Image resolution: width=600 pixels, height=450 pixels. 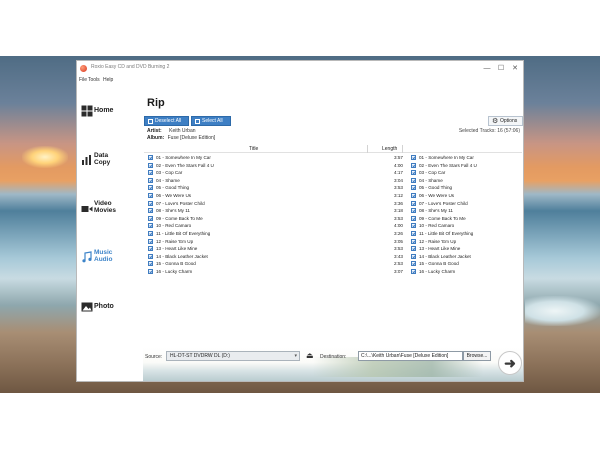 What do you see at coordinates (398, 241) in the screenshot?
I see `track-length: 3:05` at bounding box center [398, 241].